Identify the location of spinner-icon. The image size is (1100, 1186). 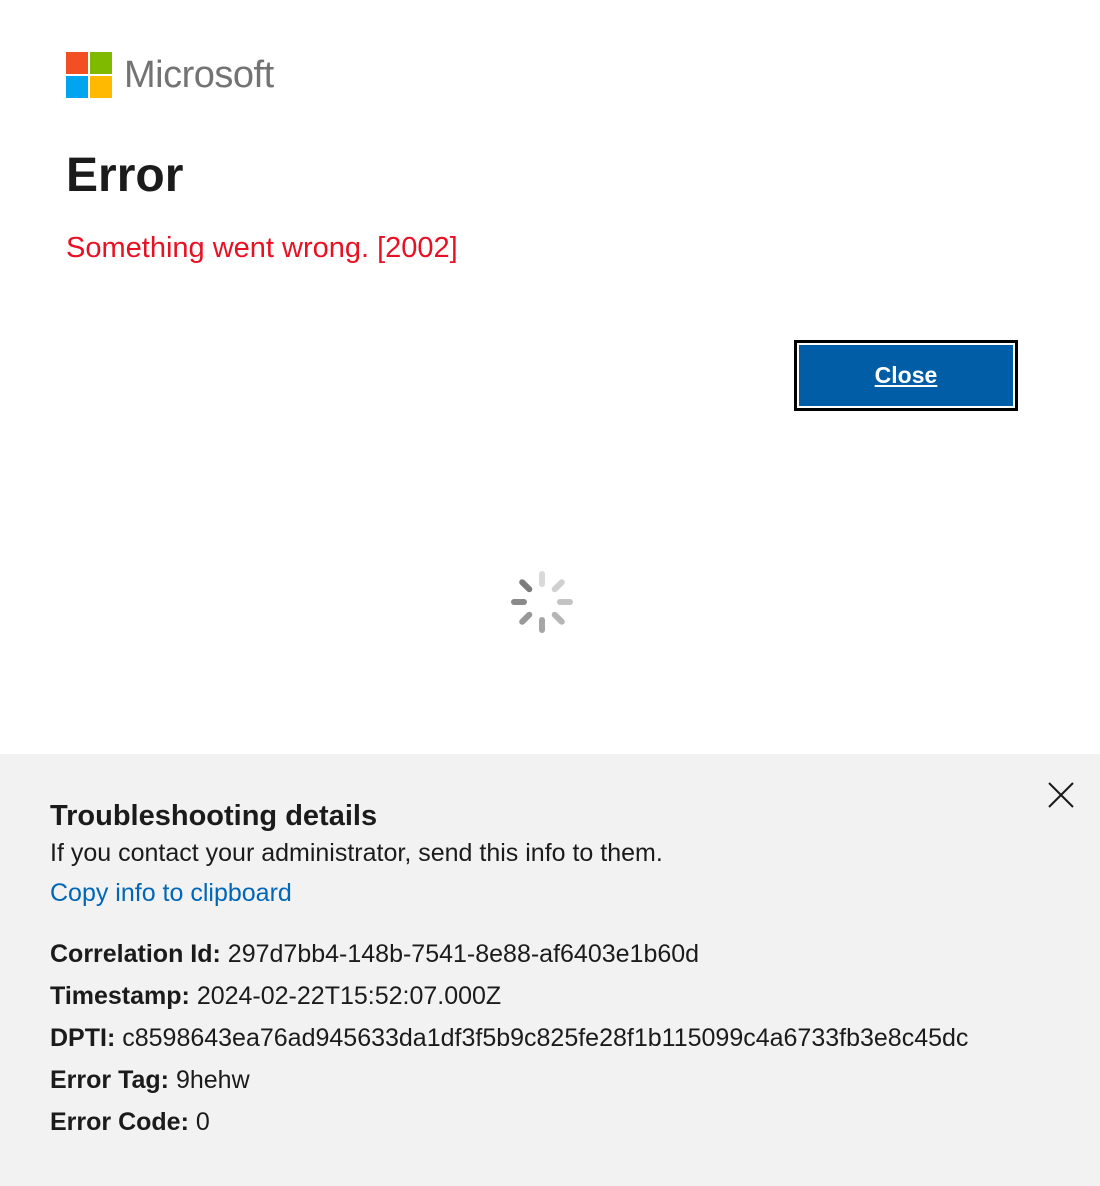
(542, 602).